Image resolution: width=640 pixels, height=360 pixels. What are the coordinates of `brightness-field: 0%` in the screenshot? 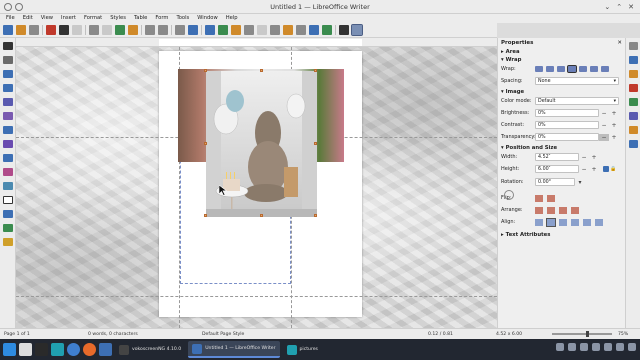 It's located at (567, 113).